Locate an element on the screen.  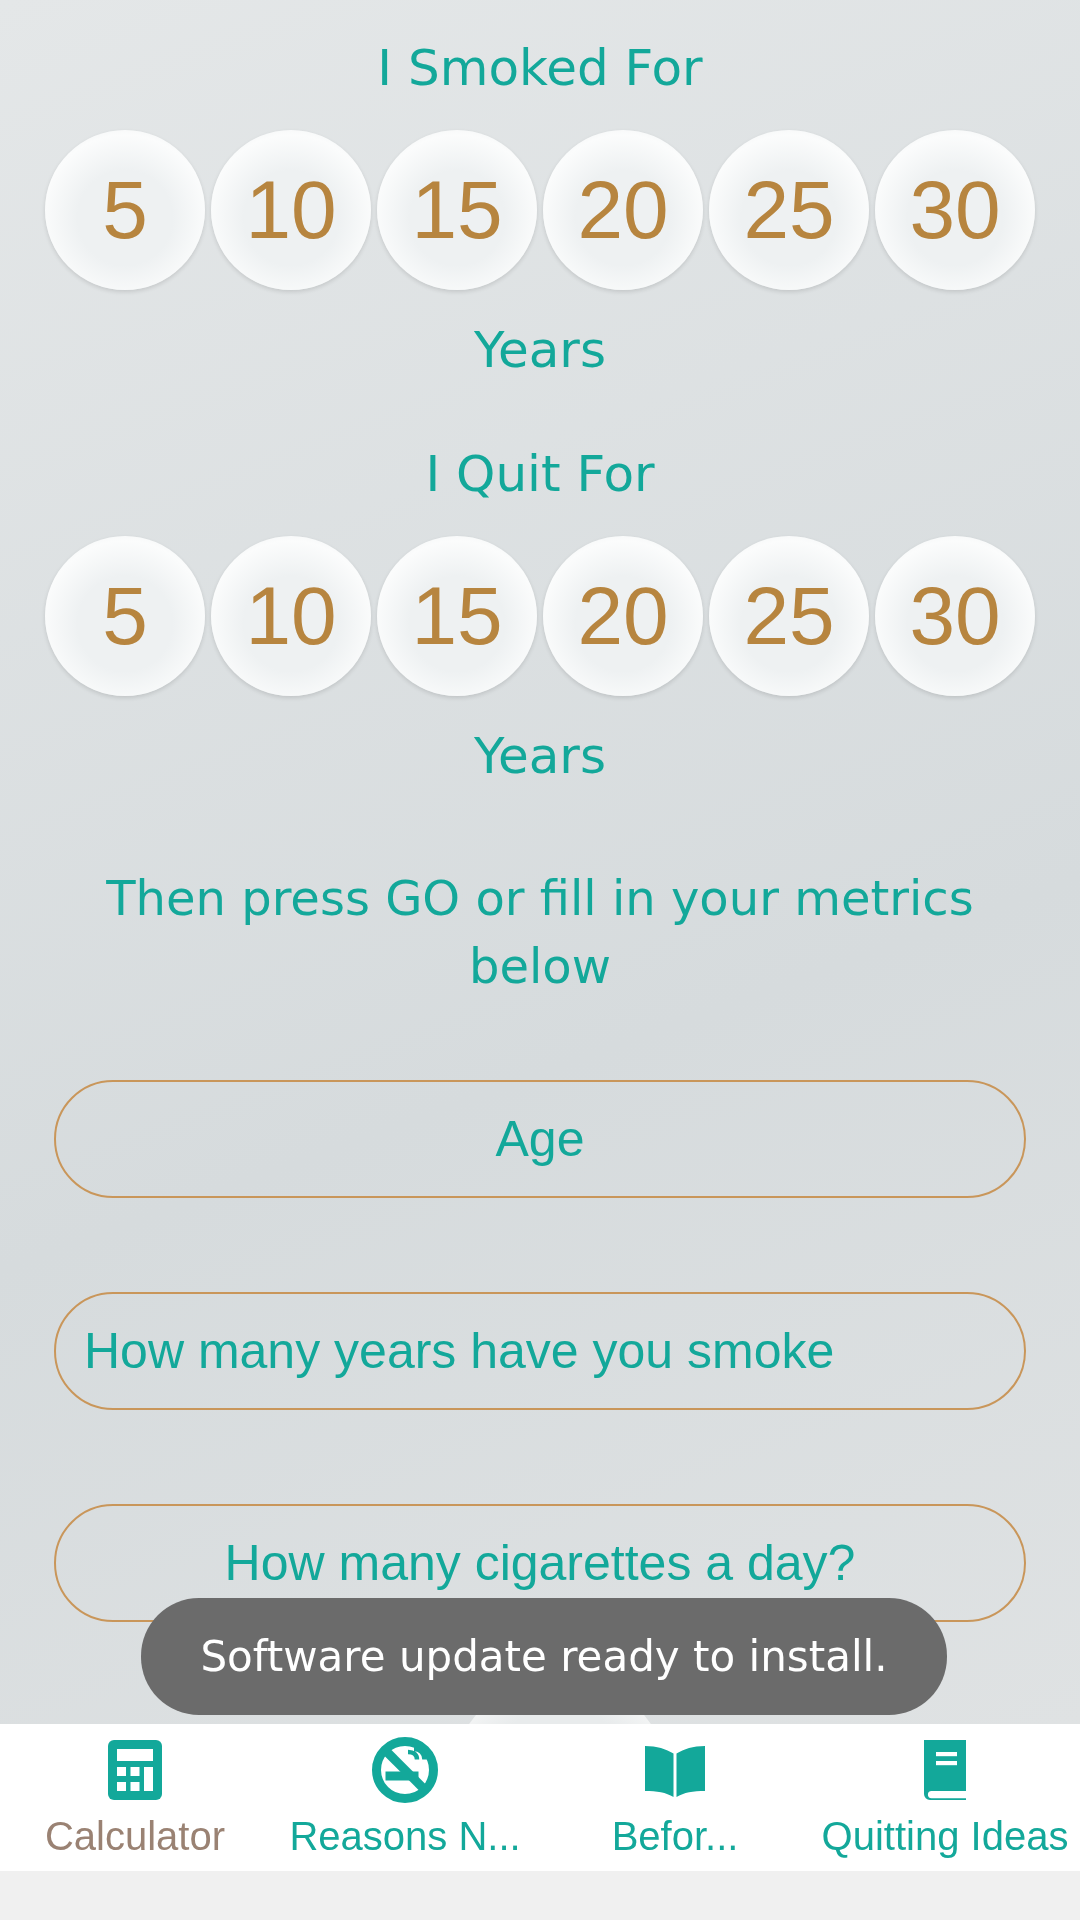
nav-tab: Quitting Ideas is located at coordinates (945, 1797).